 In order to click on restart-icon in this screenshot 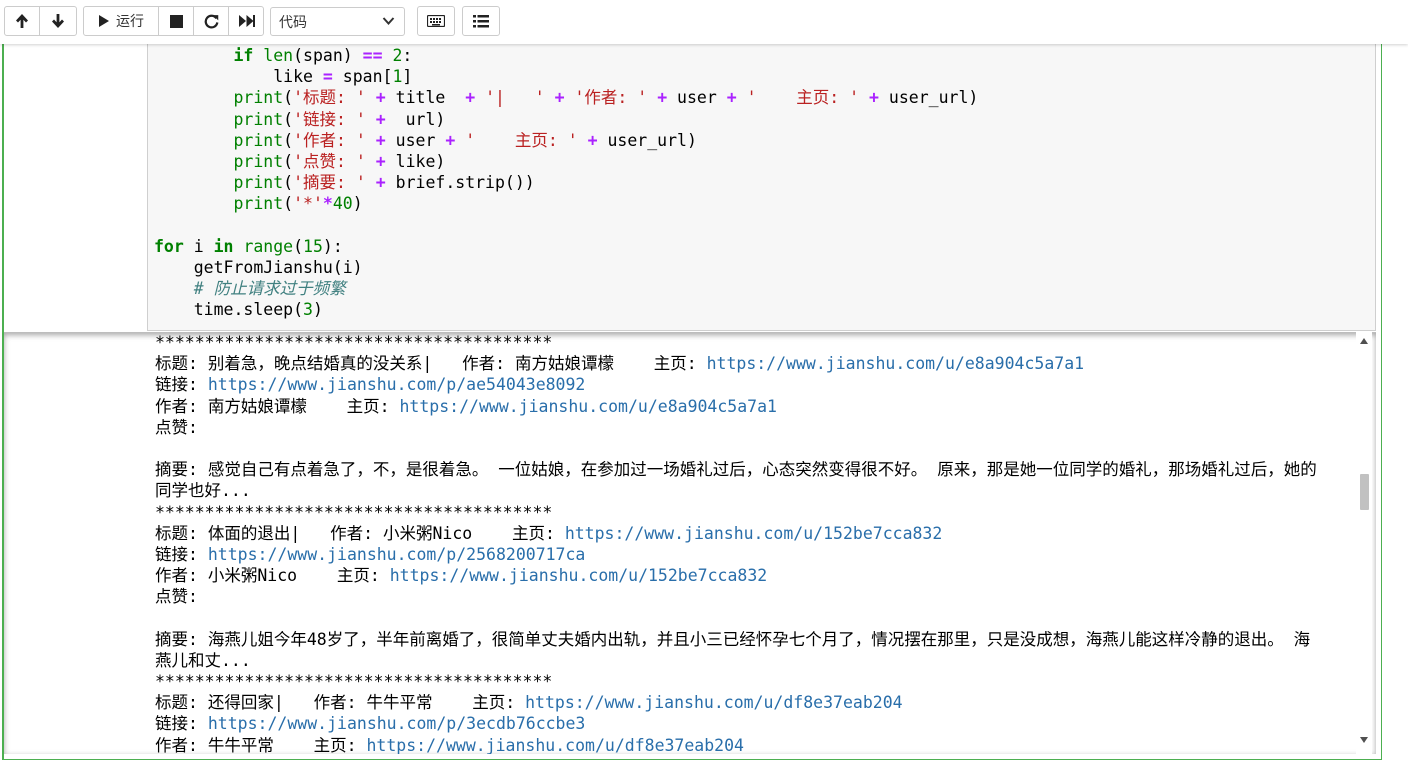, I will do `click(211, 21)`.